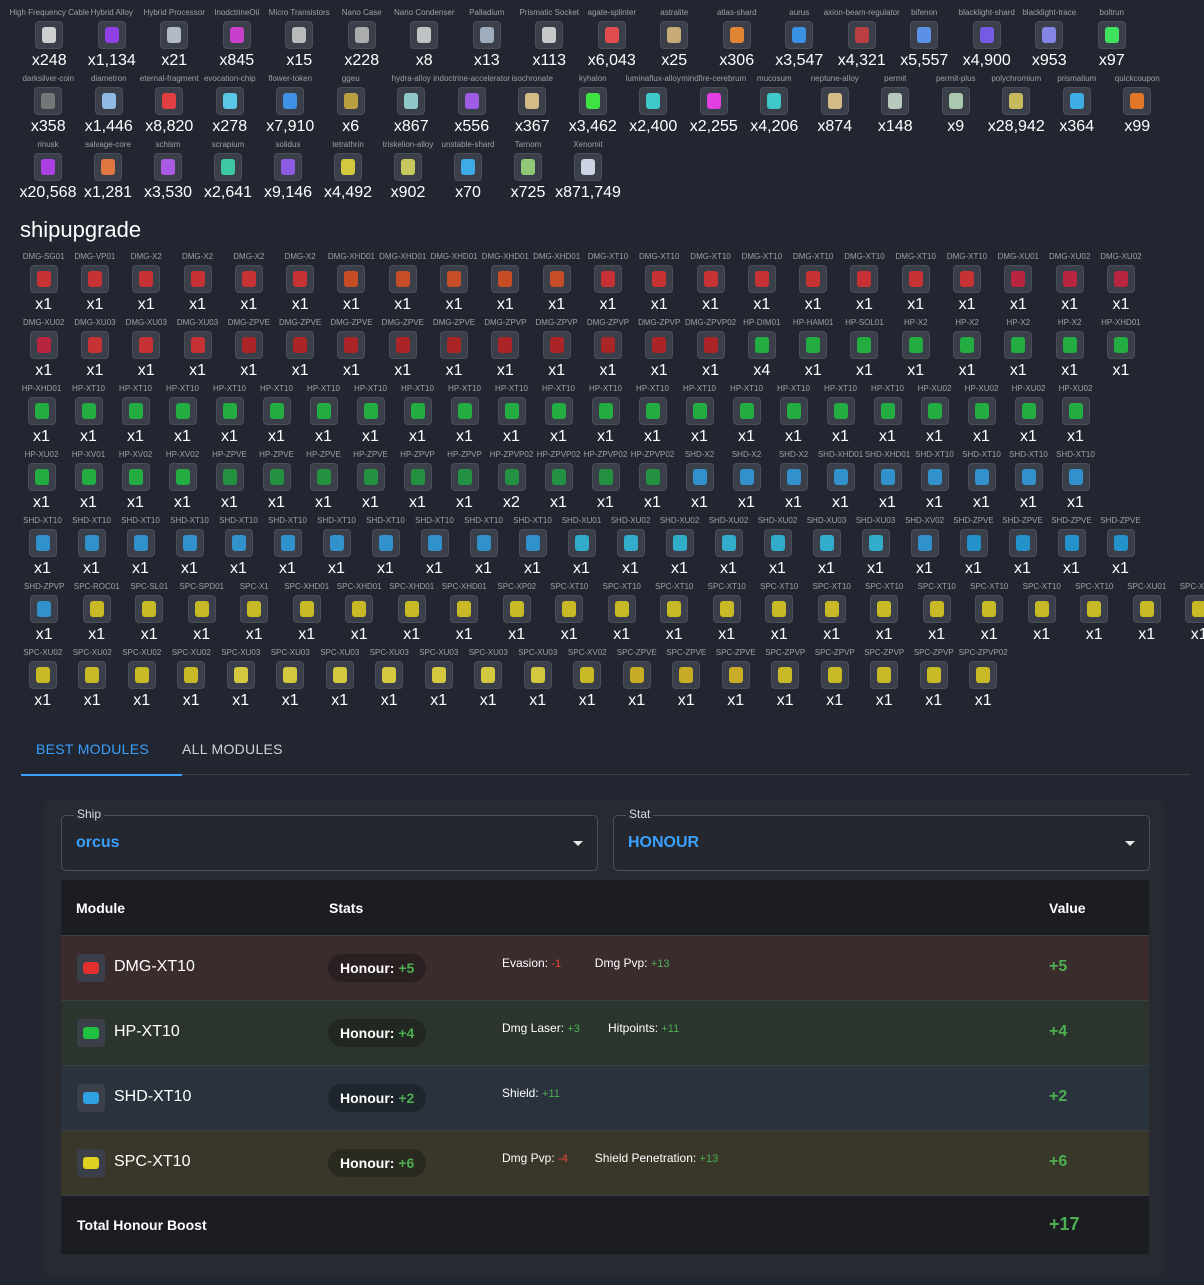 This screenshot has height=1285, width=1204. What do you see at coordinates (1137, 107) in the screenshot?
I see `inventory-item: quickcoupon x99` at bounding box center [1137, 107].